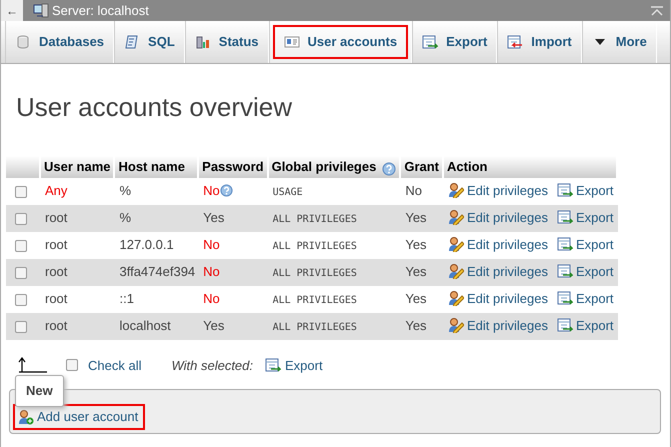 Image resolution: width=671 pixels, height=447 pixels. Describe the element at coordinates (619, 42) in the screenshot. I see `nav-tab: More` at that location.